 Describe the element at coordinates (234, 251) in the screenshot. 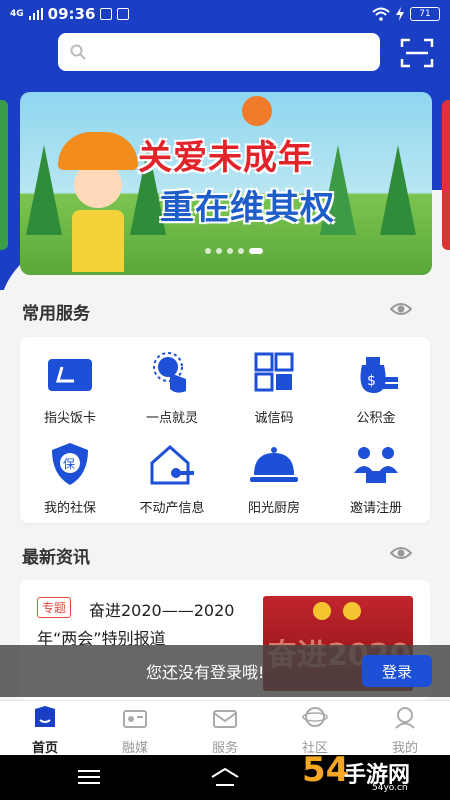

I see `carousel-indicator` at that location.